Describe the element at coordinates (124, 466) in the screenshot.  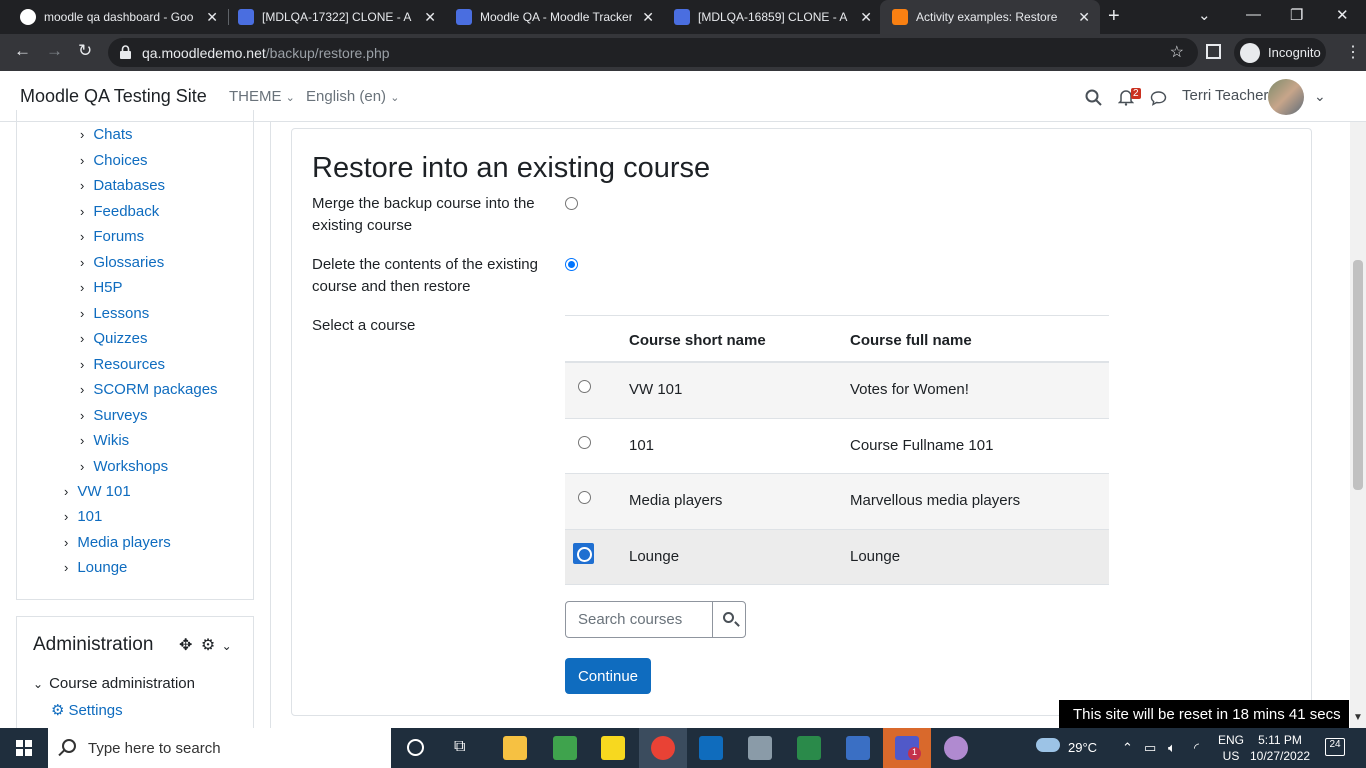
I see `sidebar-item-workshops: › Workshops` at that location.